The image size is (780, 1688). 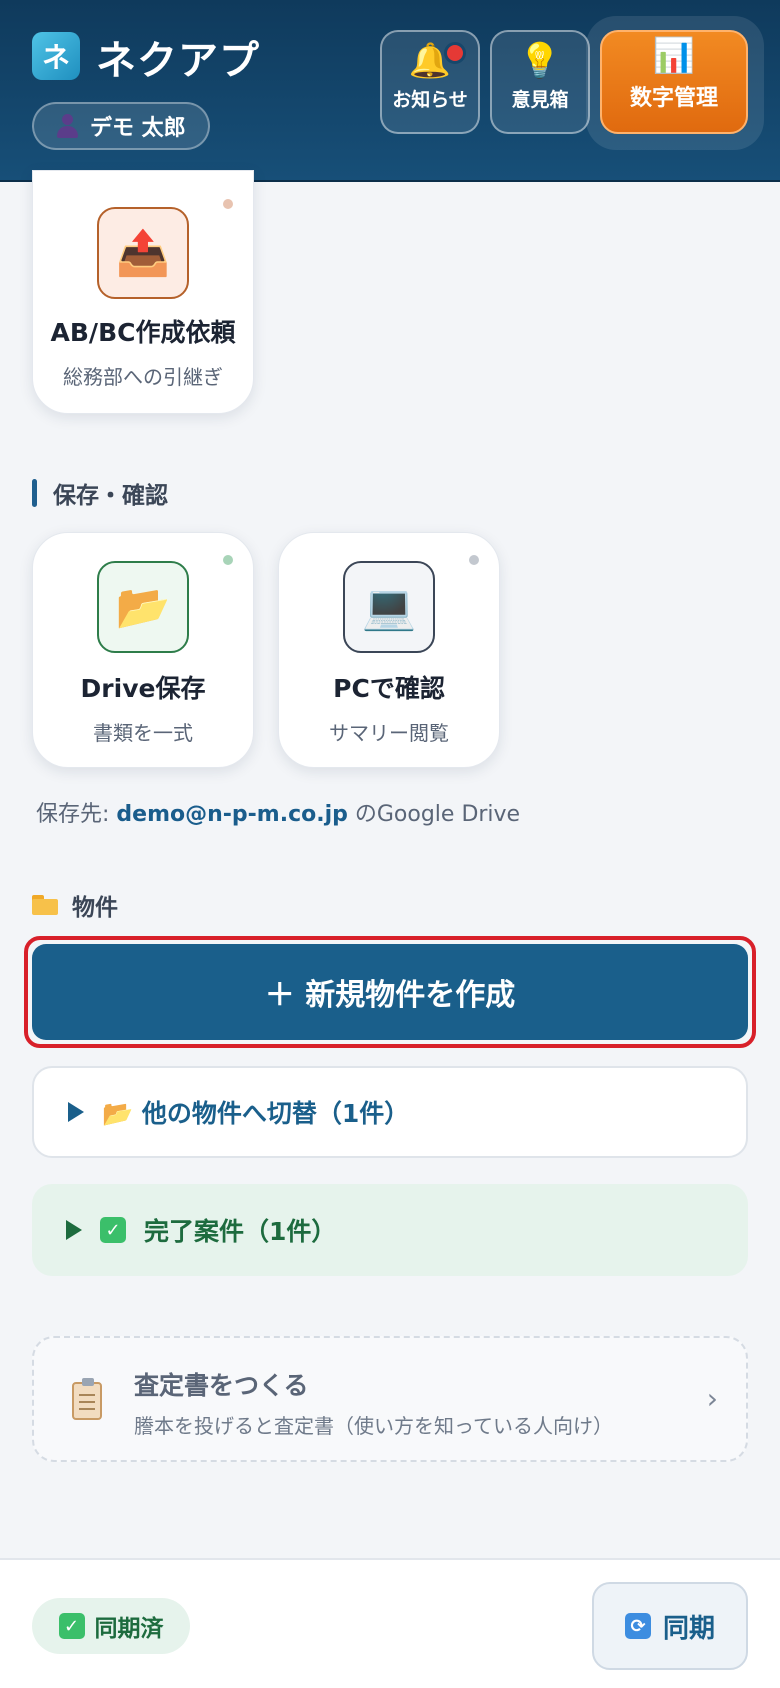 What do you see at coordinates (373, 1426) in the screenshot?
I see `appraisal-subtitle: 謄本を投げると査定書（使い方を知っている人向け）` at bounding box center [373, 1426].